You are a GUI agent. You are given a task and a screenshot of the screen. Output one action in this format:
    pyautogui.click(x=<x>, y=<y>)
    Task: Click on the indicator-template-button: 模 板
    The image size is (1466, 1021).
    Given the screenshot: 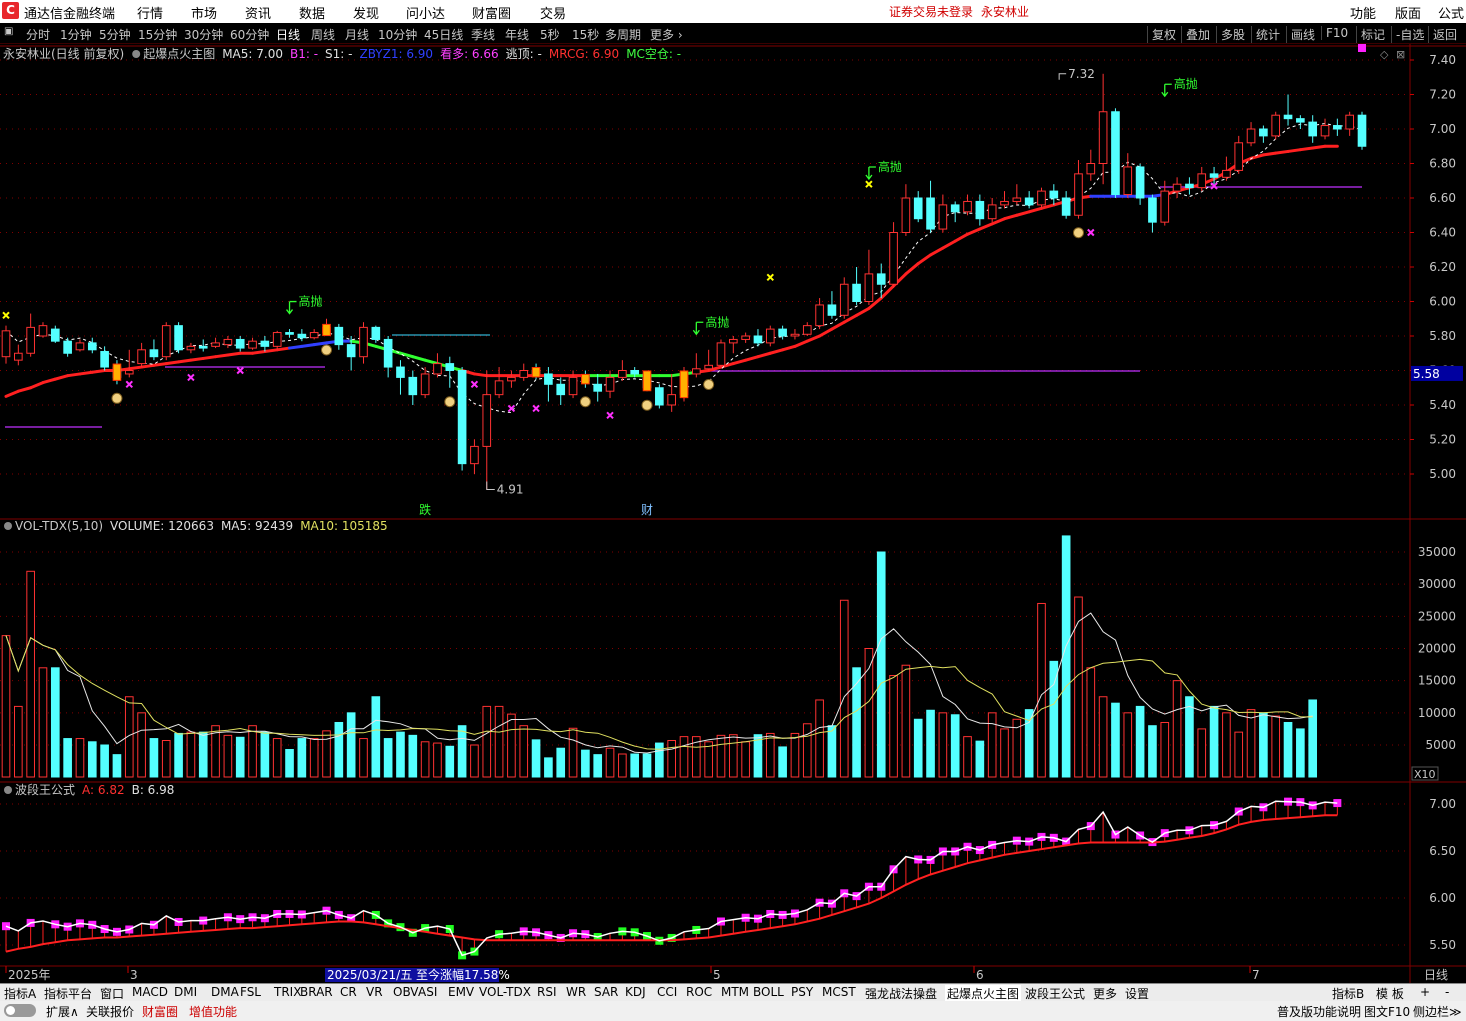 What is the action you would take?
    pyautogui.click(x=1390, y=993)
    